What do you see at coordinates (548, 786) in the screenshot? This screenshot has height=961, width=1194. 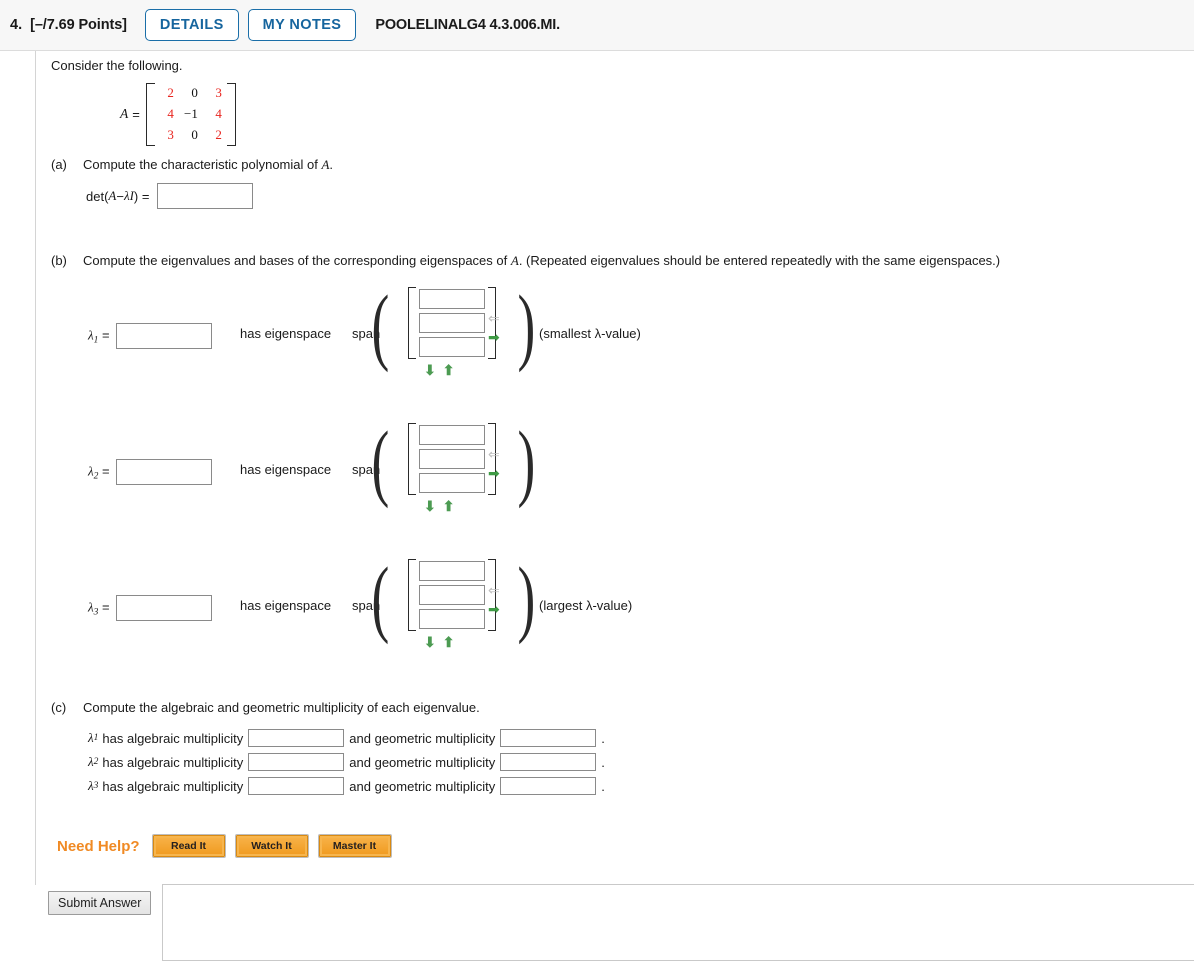 I see `geometric-multiplicity-3-input` at bounding box center [548, 786].